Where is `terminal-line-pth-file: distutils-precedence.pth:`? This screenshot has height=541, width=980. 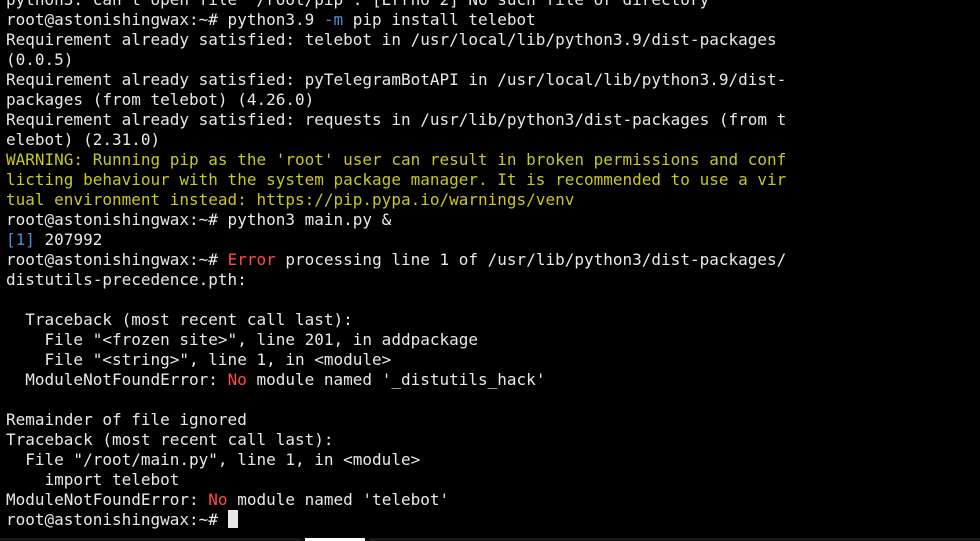 terminal-line-pth-file: distutils-precedence.pth: is located at coordinates (126, 279).